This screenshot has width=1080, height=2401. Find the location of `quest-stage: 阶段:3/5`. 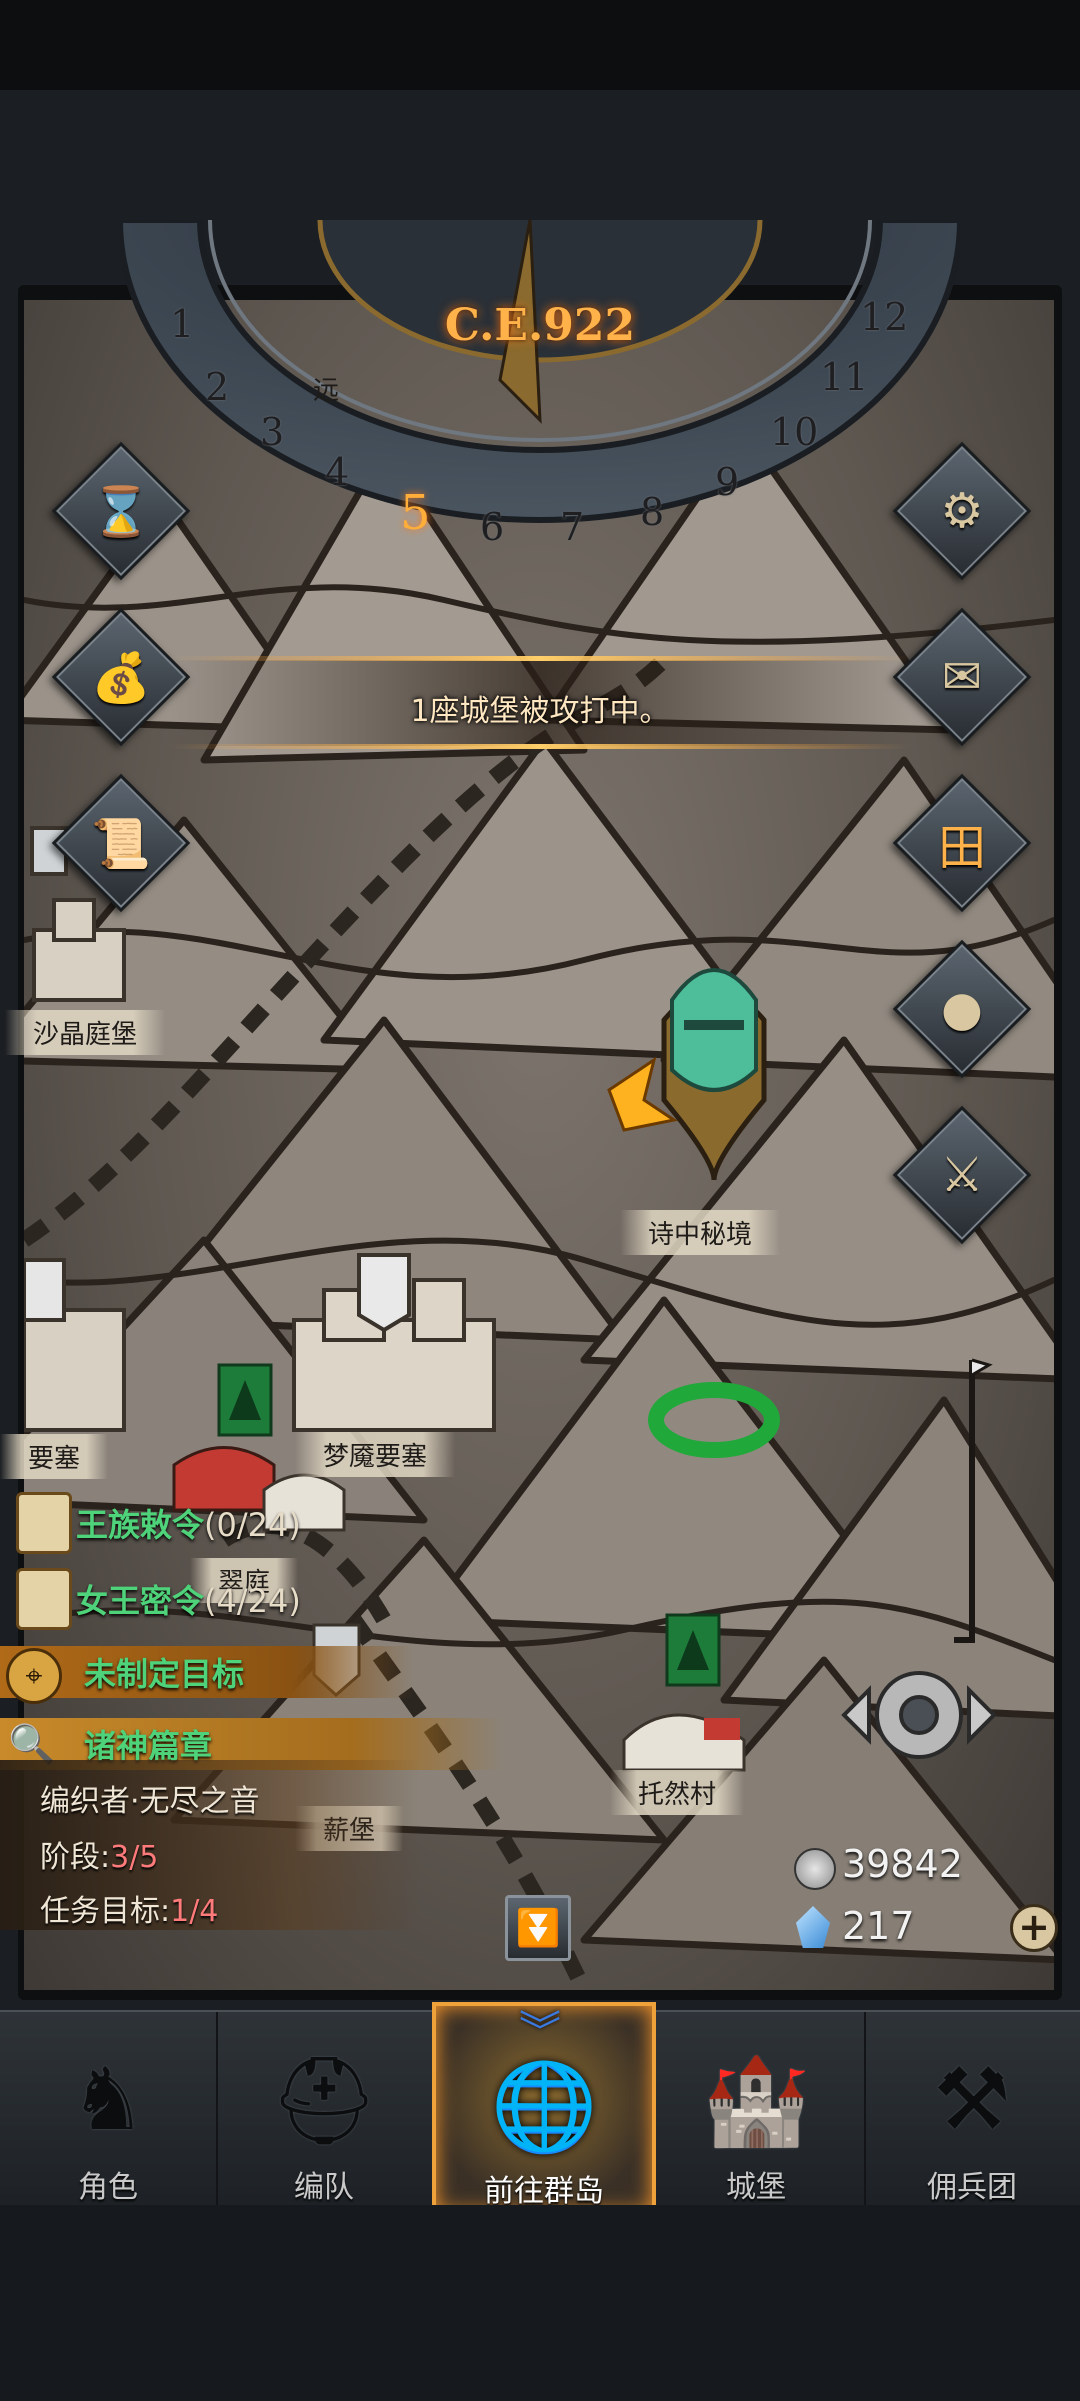

quest-stage: 阶段:3/5 is located at coordinates (99, 1854).